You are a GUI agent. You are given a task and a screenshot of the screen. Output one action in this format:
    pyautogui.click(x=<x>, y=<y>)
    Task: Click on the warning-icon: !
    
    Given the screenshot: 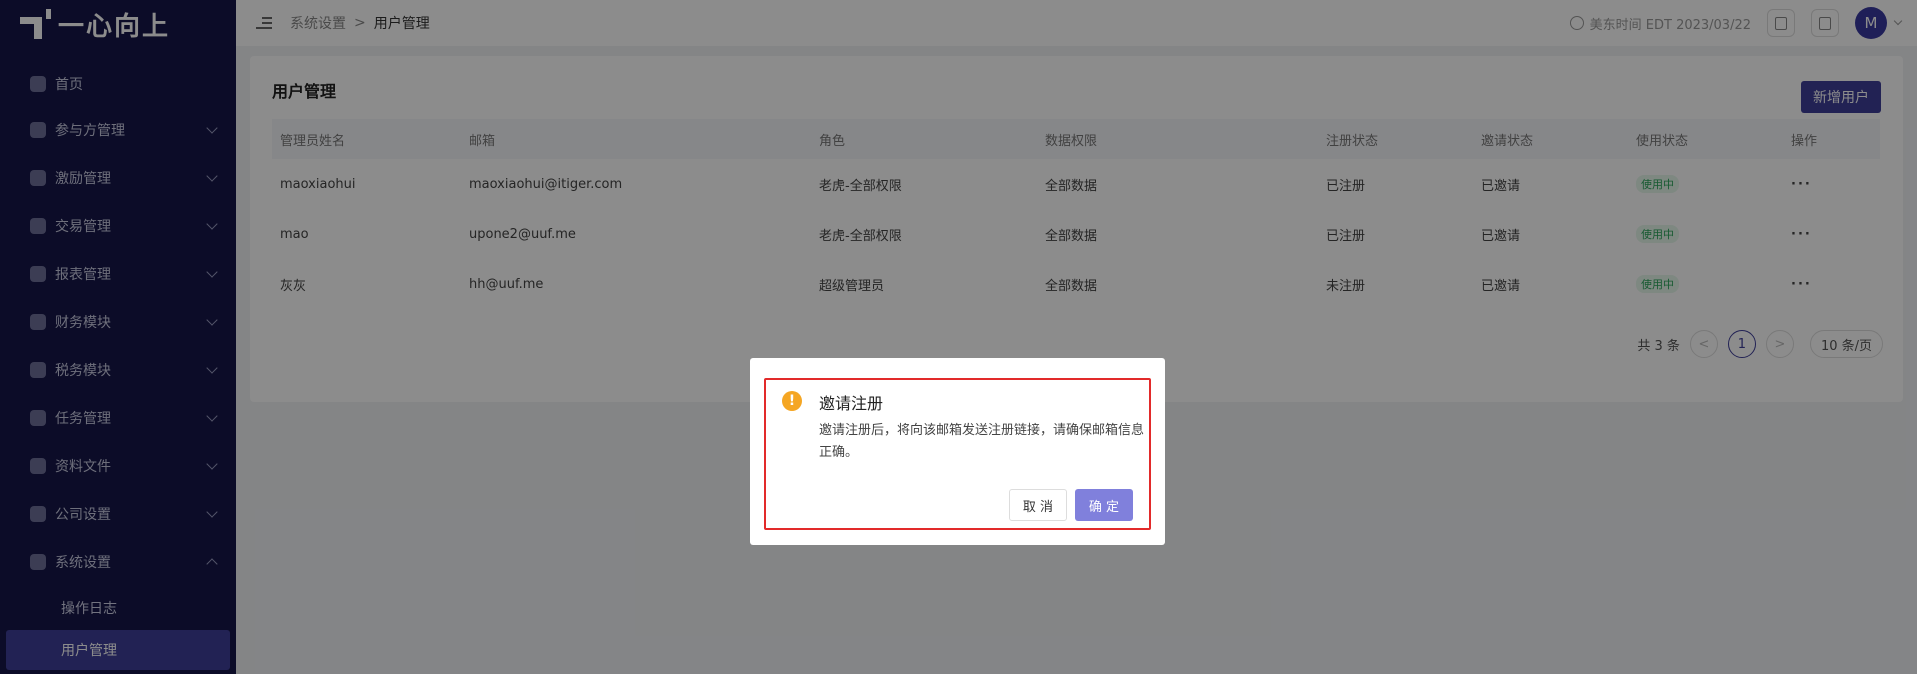 What is the action you would take?
    pyautogui.click(x=792, y=401)
    